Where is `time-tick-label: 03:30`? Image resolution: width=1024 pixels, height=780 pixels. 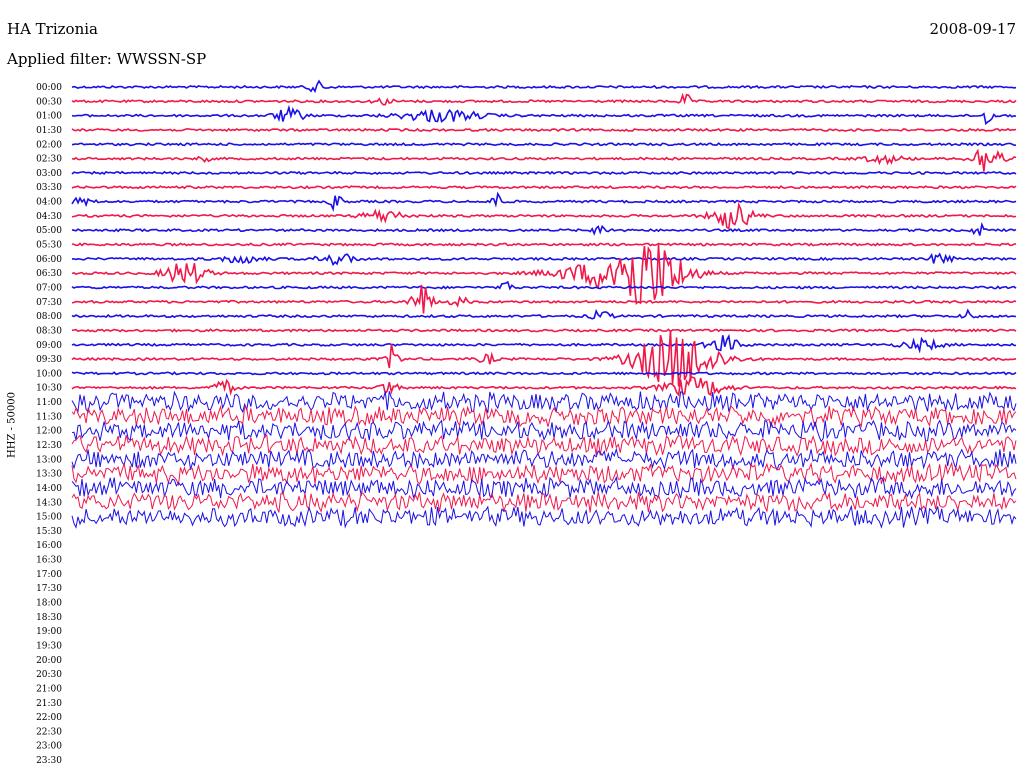 time-tick-label: 03:30 is located at coordinates (49, 188).